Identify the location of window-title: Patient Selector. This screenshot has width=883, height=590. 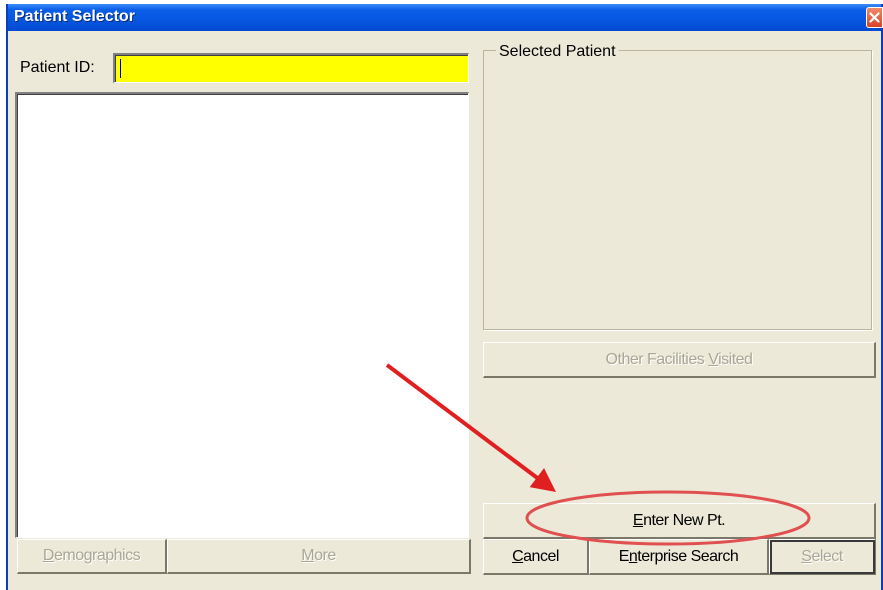
(74, 16).